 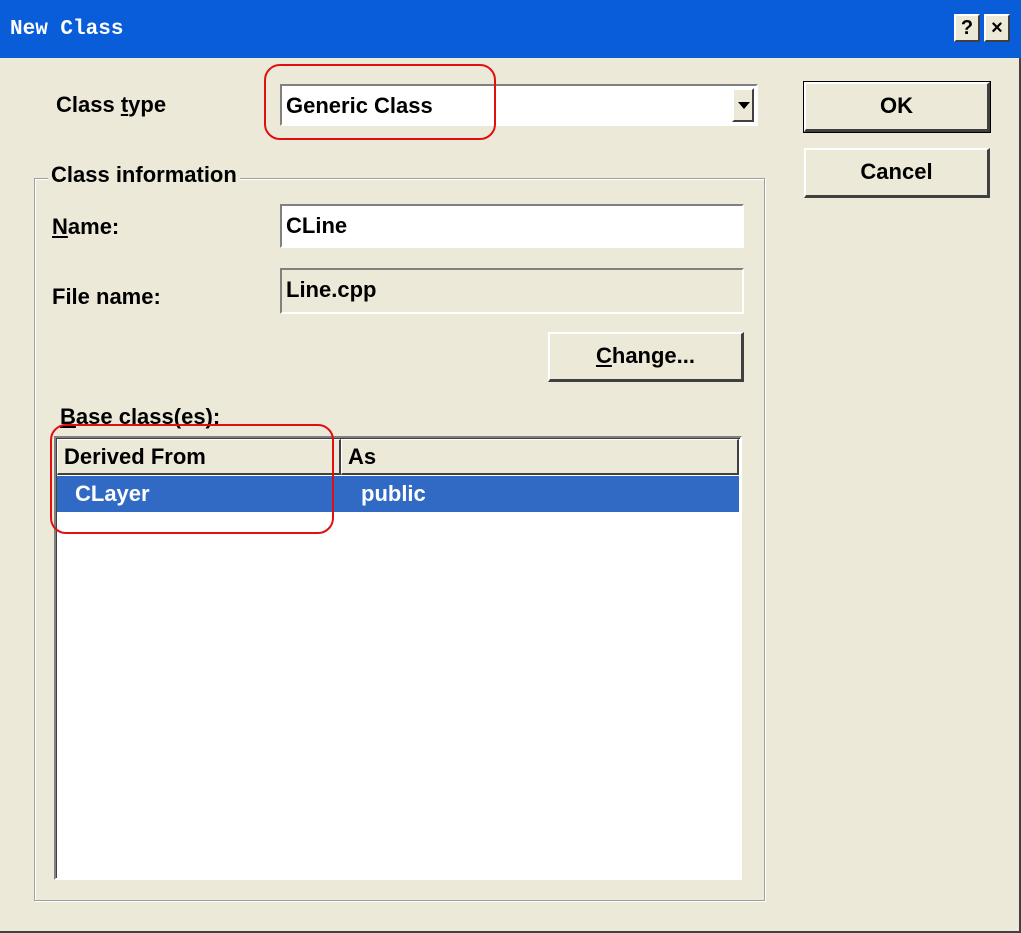 What do you see at coordinates (192, 479) in the screenshot?
I see `highlight-derived-from` at bounding box center [192, 479].